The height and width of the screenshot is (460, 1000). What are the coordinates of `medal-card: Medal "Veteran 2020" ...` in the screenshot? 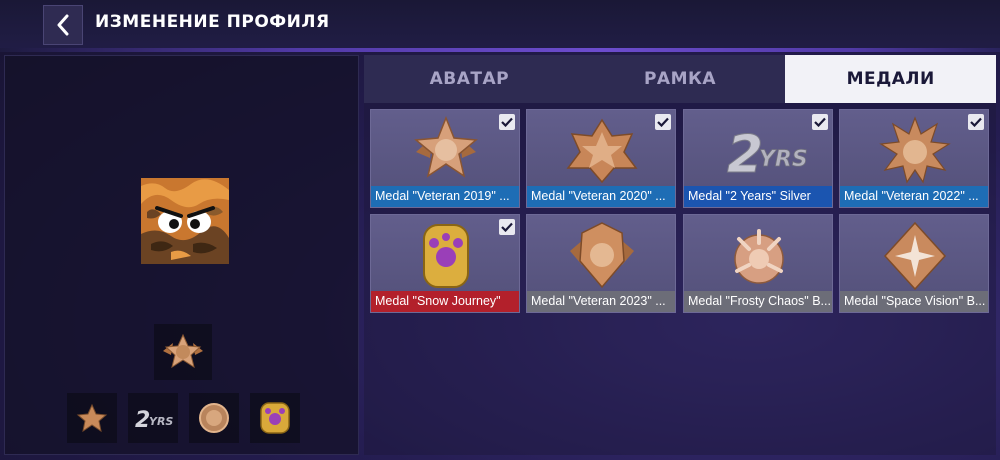 It's located at (601, 158).